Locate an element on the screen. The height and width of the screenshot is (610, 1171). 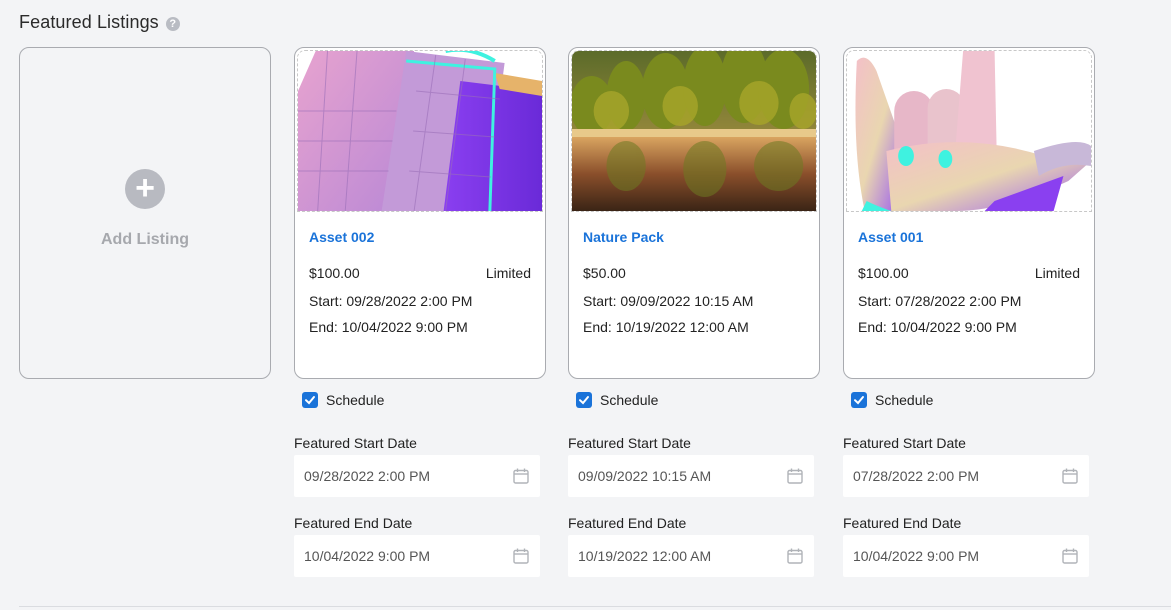
section-divider is located at coordinates (595, 606).